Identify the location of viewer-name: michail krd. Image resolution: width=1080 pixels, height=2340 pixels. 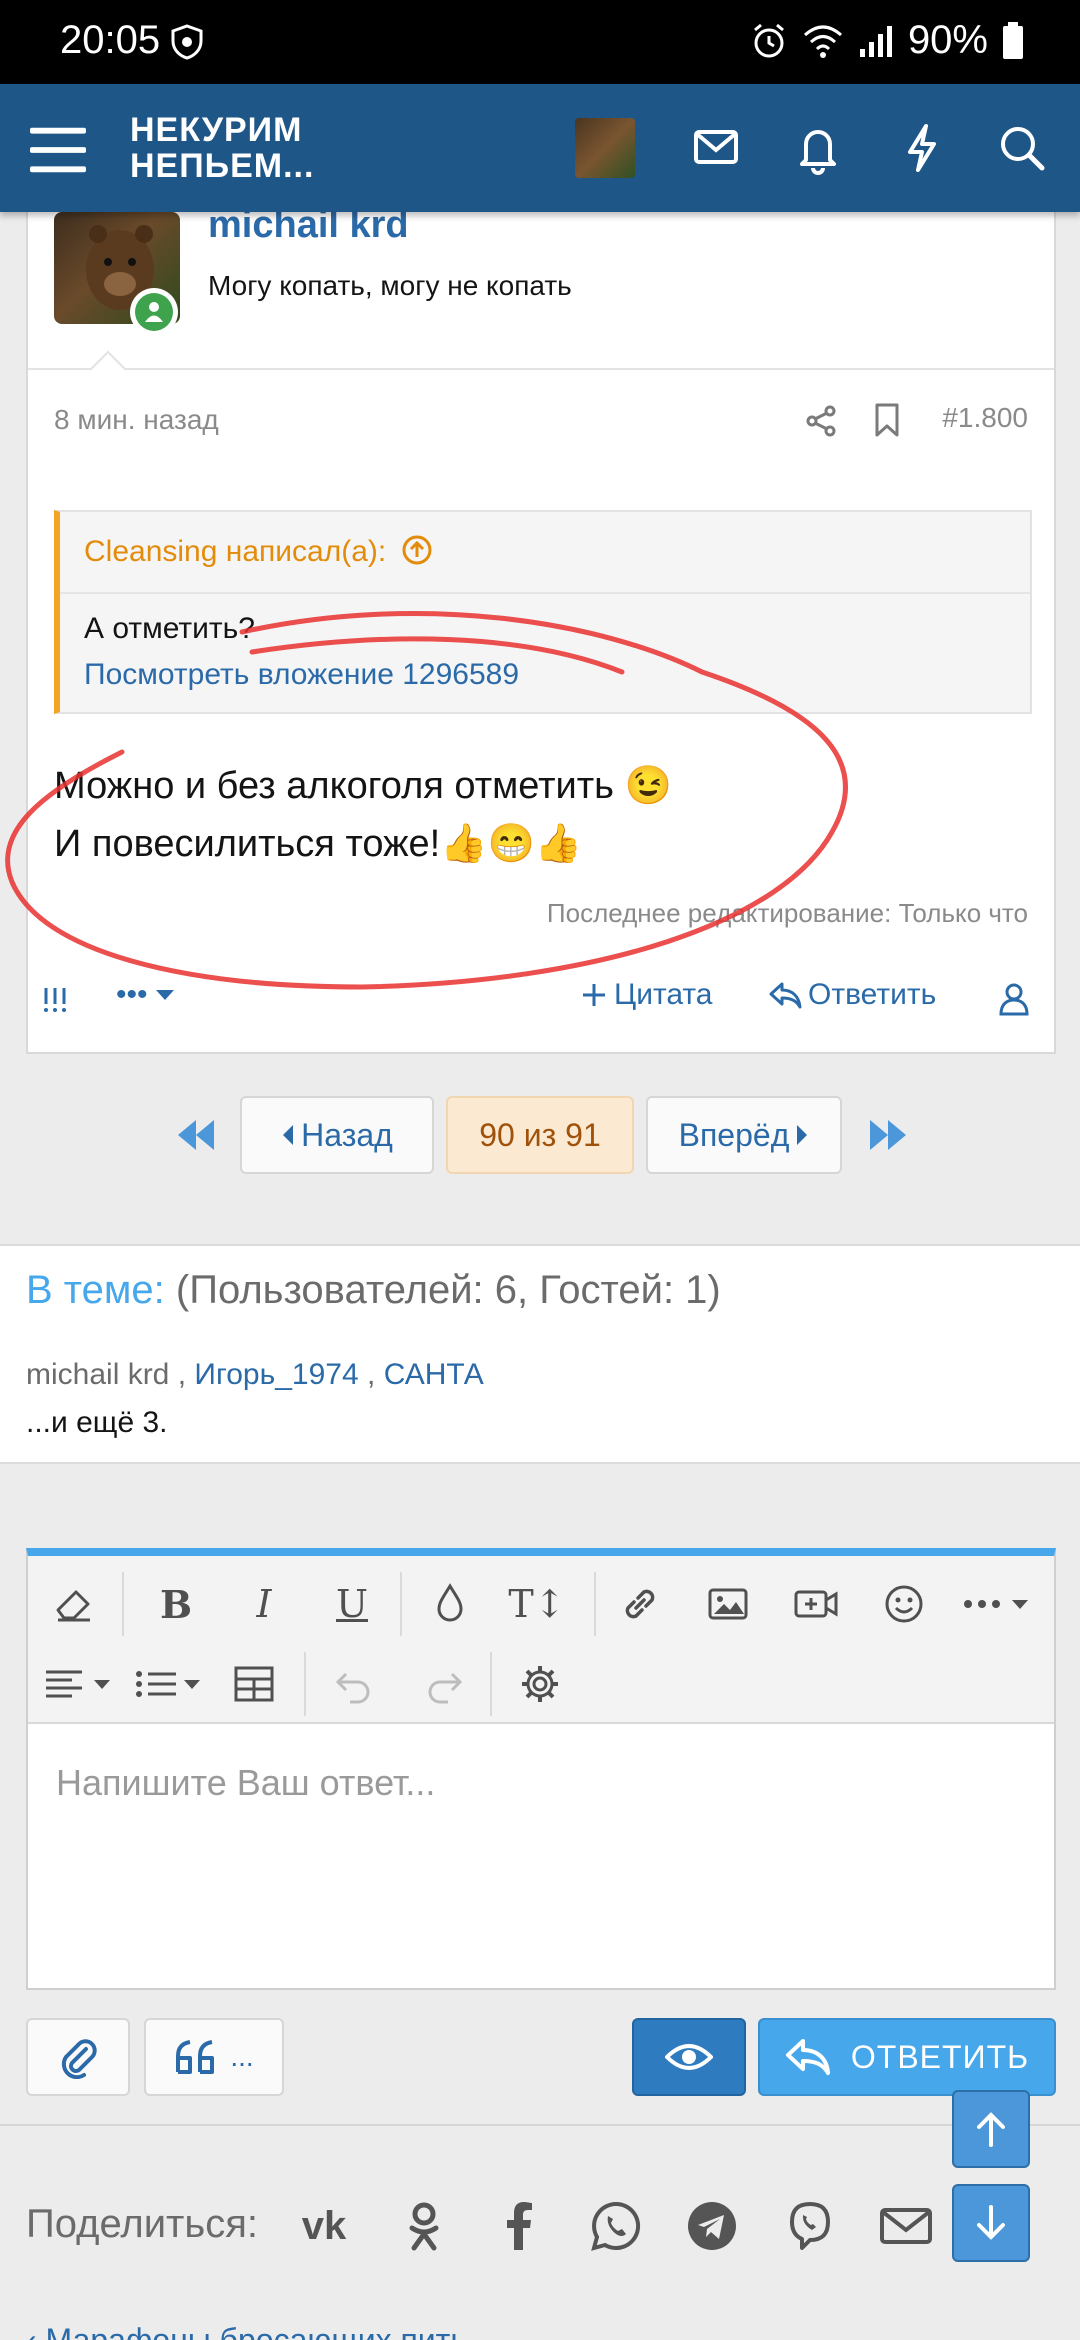
(97, 1374).